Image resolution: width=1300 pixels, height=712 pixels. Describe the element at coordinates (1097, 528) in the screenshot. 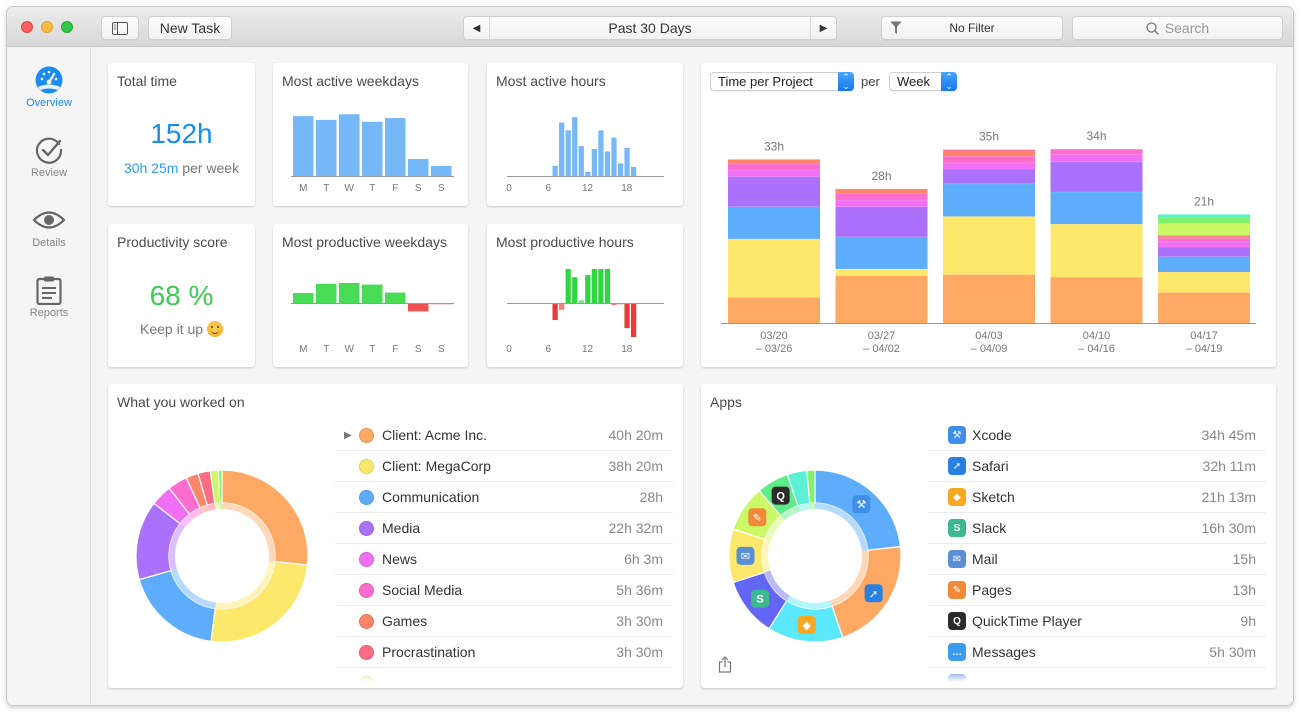

I see `list-item: S Slack 16h 30m` at that location.